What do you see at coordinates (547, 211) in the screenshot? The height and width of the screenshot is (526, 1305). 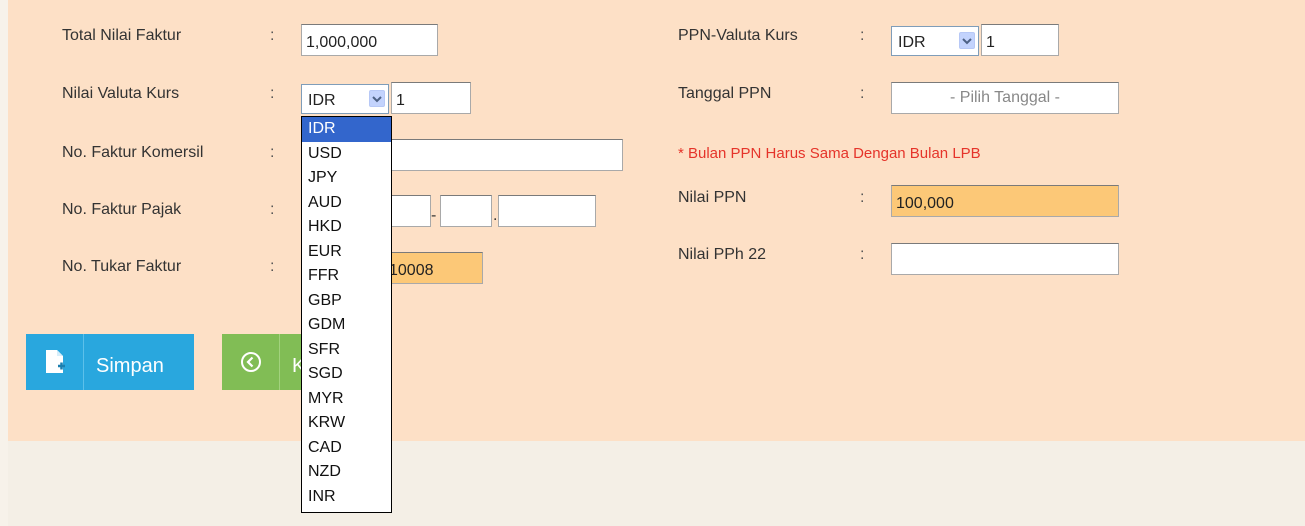 I see `no-faktur-pajak-part3-input` at bounding box center [547, 211].